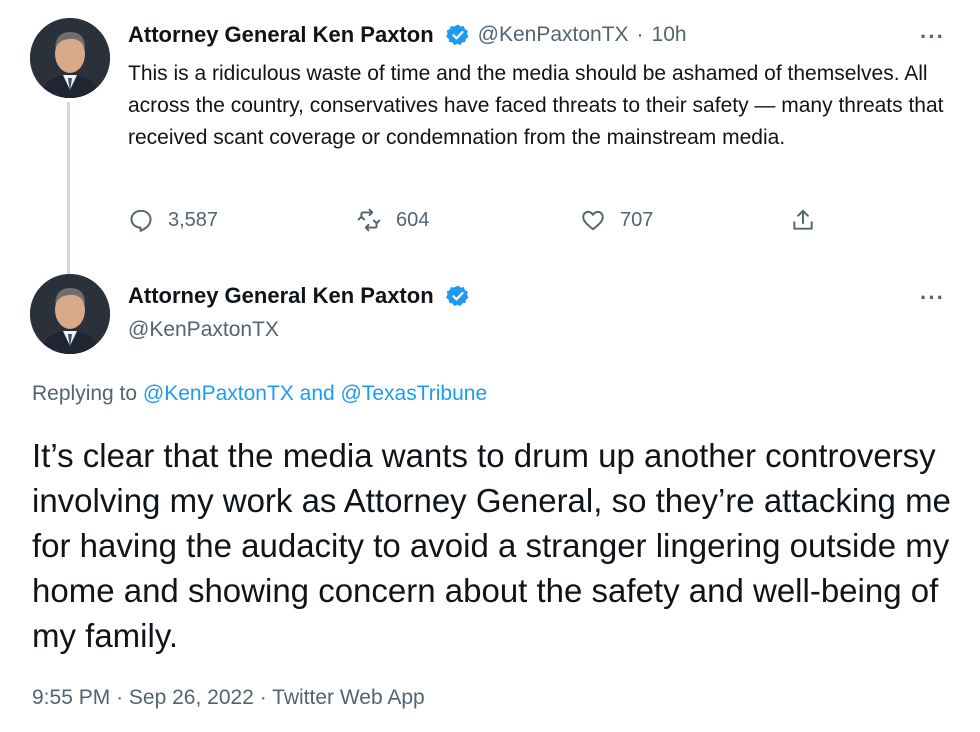 Image resolution: width=980 pixels, height=732 pixels. I want to click on replying-user-link: @KenPaxtonTX, so click(218, 393).